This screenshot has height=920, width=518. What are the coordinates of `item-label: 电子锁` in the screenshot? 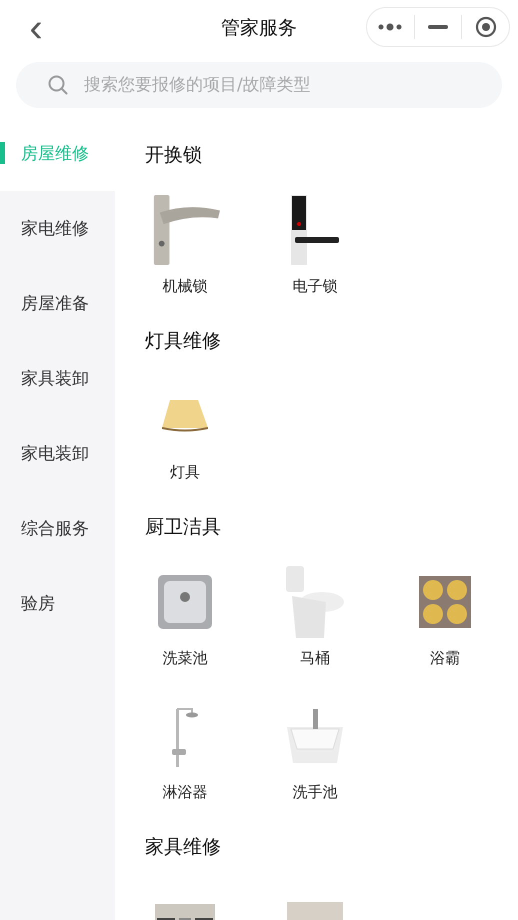 It's located at (315, 286).